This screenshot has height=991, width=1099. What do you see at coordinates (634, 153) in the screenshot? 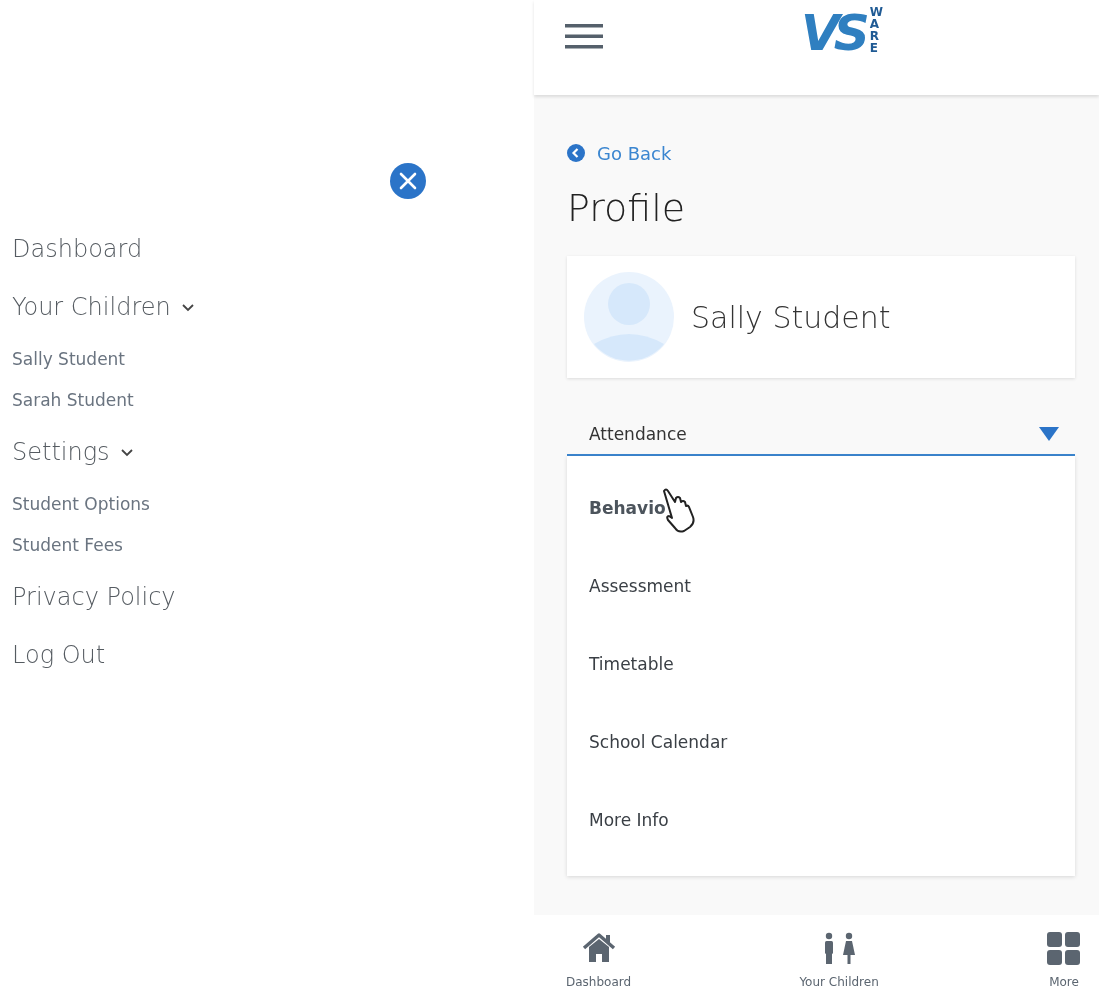
I see `back-link-text: Go Back` at bounding box center [634, 153].